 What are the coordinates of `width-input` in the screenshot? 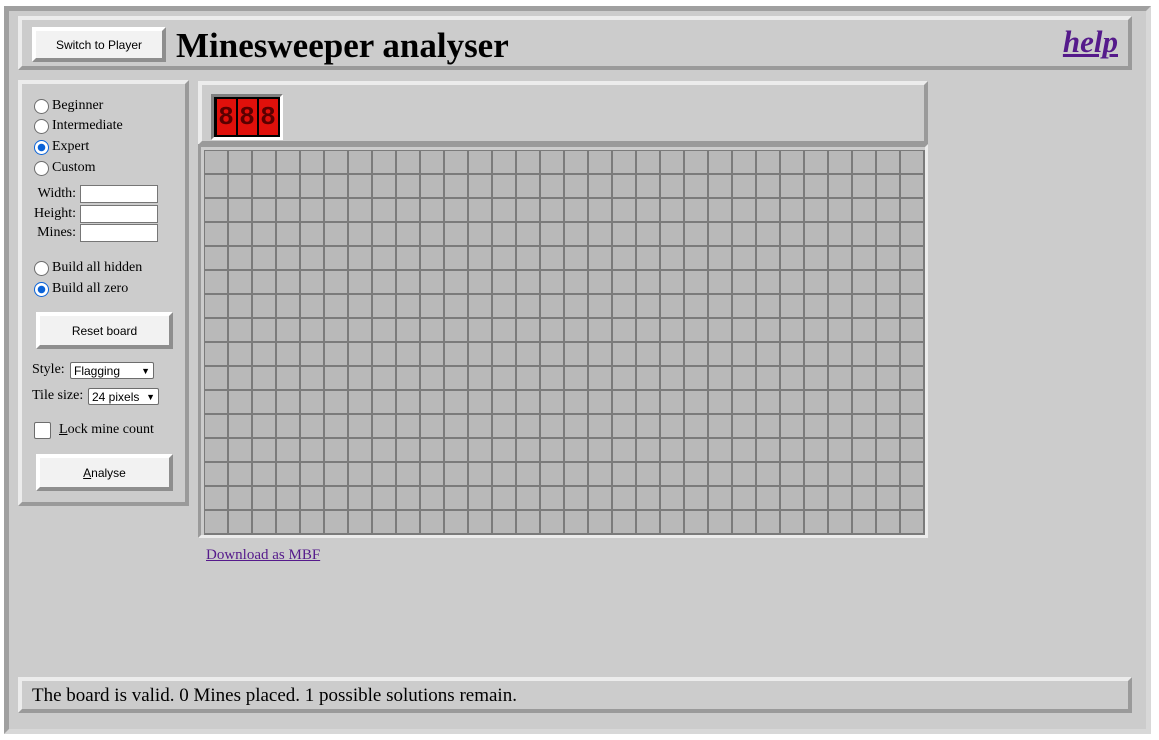 It's located at (119, 194).